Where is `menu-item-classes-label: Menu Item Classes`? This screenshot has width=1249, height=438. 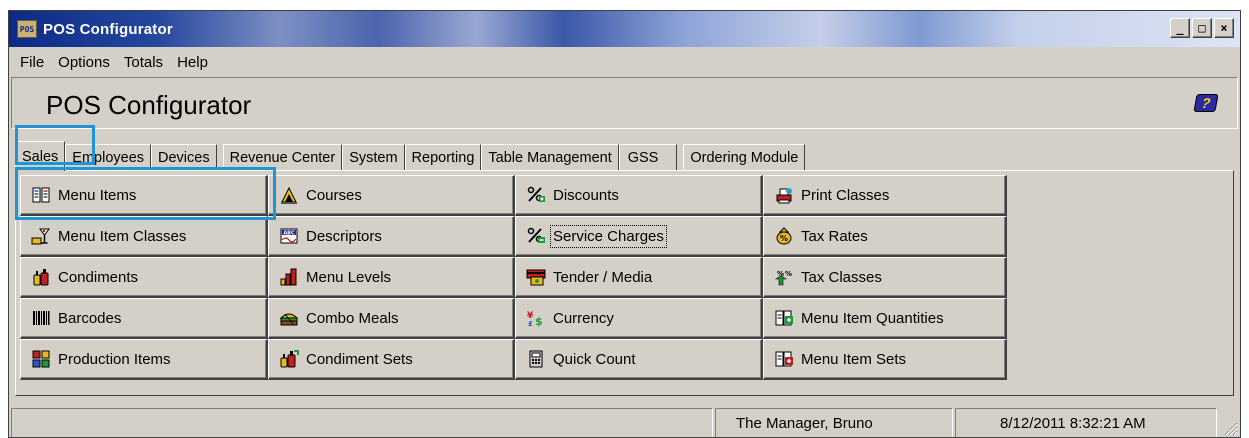 menu-item-classes-label: Menu Item Classes is located at coordinates (122, 236).